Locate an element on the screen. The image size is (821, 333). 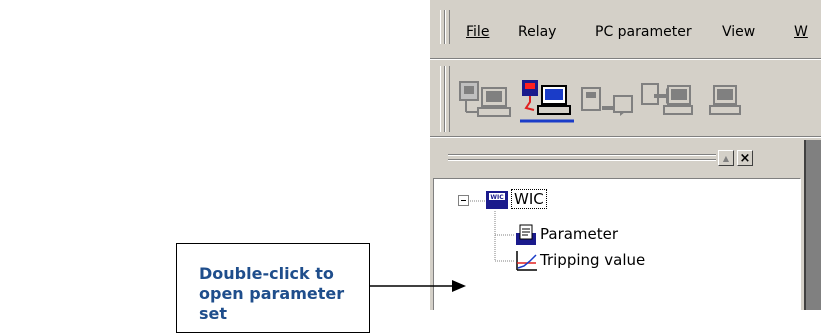
menu-pc-parameter: PC parameter is located at coordinates (643, 32).